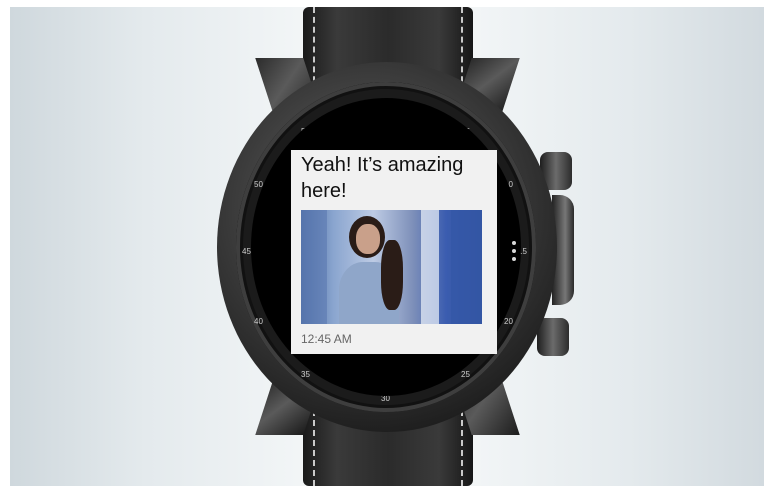  Describe the element at coordinates (553, 337) in the screenshot. I see `home-button` at that location.